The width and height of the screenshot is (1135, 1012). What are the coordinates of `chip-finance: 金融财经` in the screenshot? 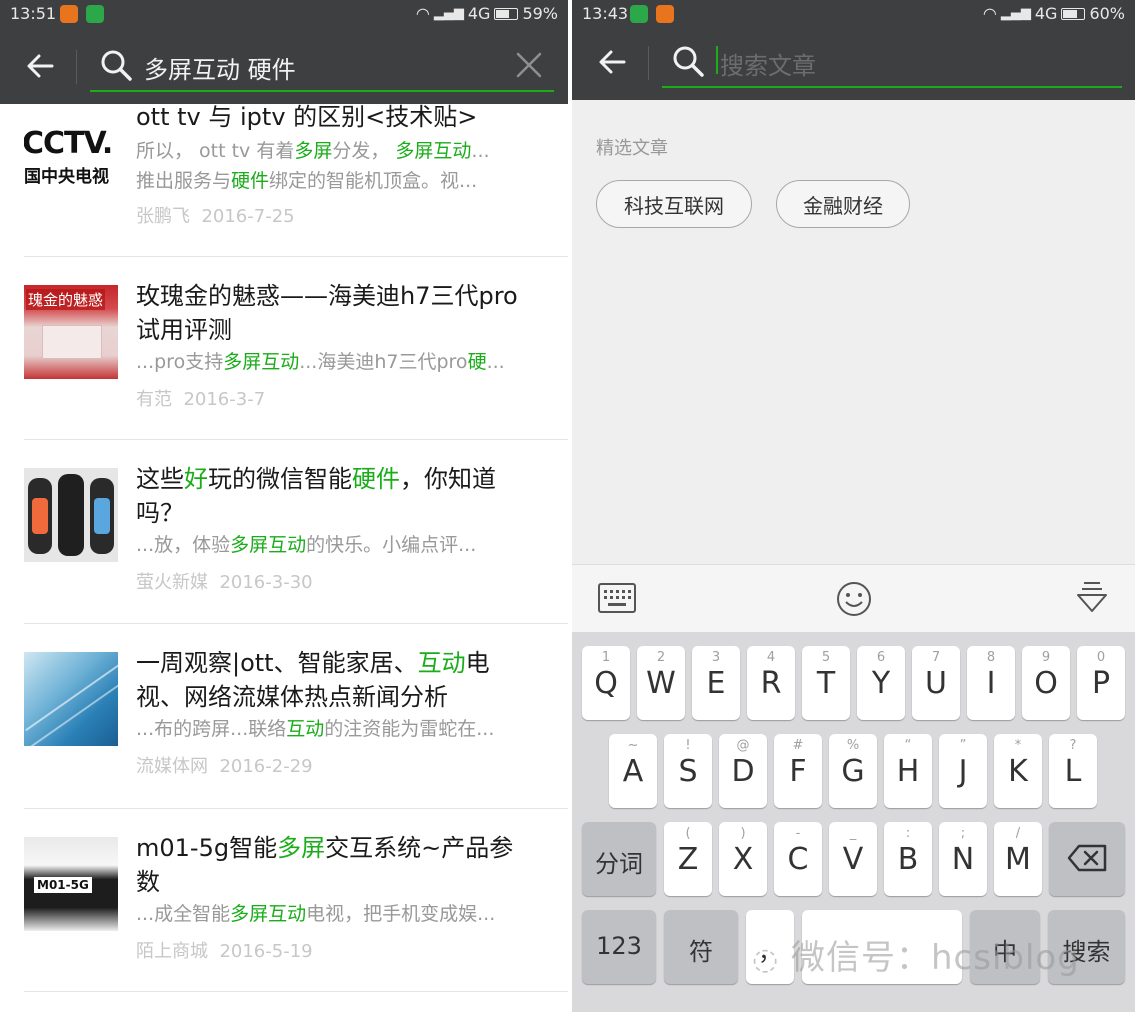 It's located at (843, 204).